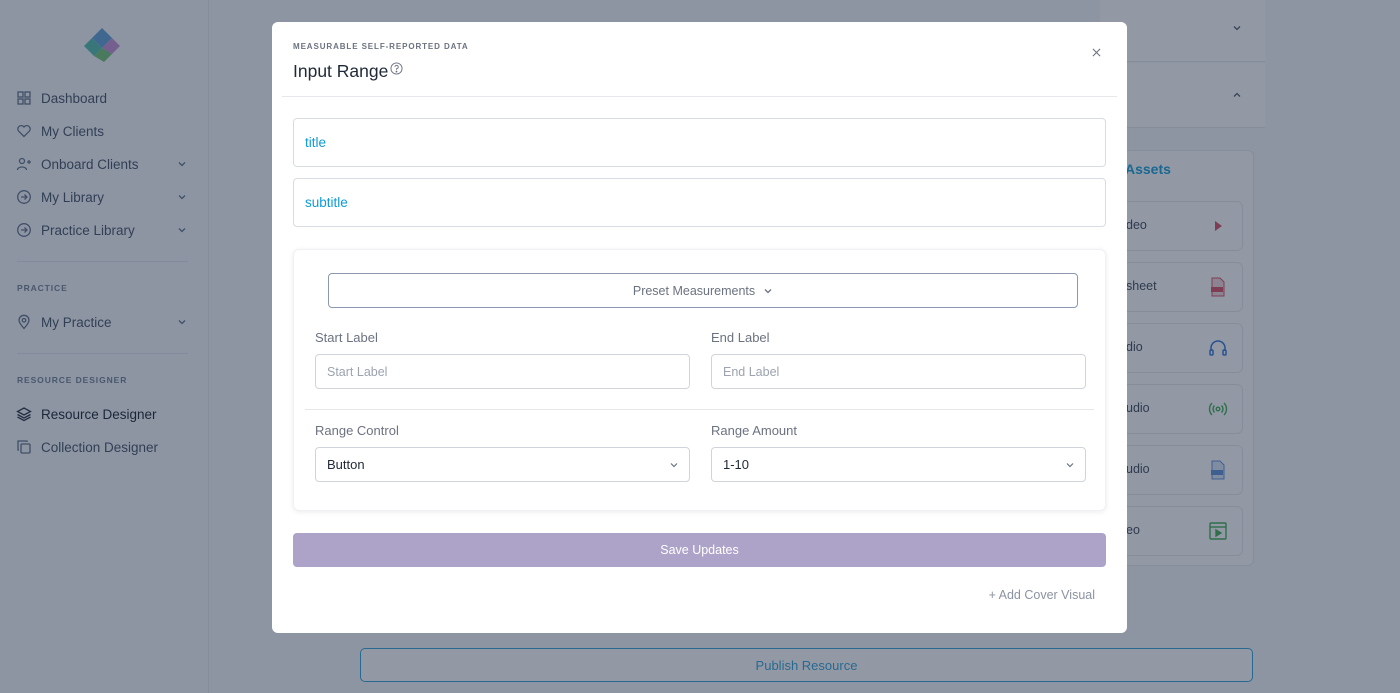 This screenshot has height=693, width=1400. I want to click on save-updates-button: Save Updates, so click(699, 550).